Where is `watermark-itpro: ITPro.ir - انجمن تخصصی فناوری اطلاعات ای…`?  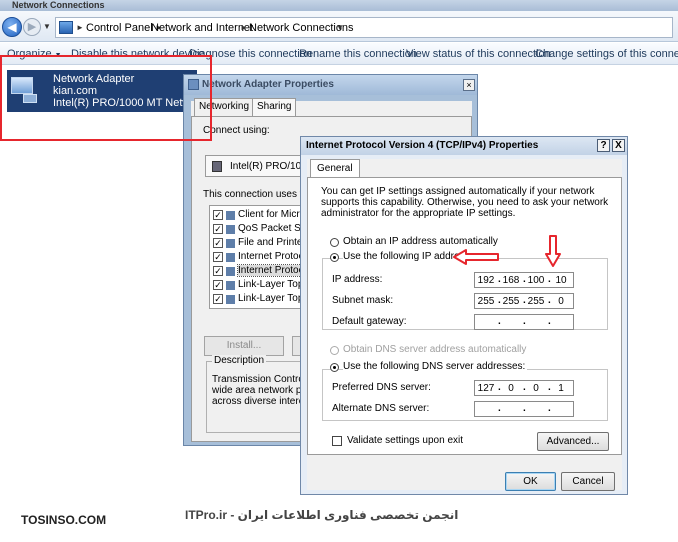
watermark-itpro: ITPro.ir - انجمن تخصصی فناوری اطلاعات ای… is located at coordinates (322, 515).